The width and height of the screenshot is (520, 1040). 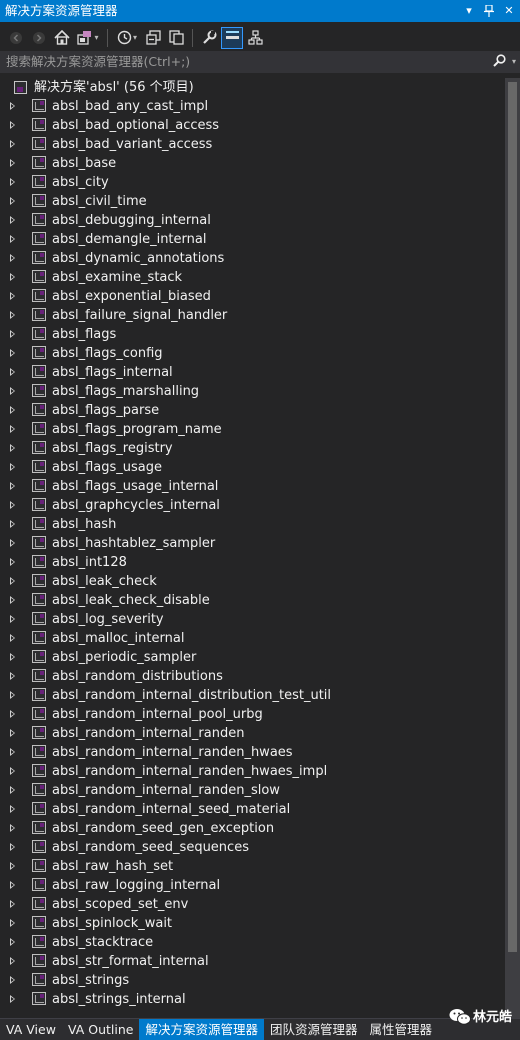 I want to click on project-node: absl_leak_check, so click(x=252, y=581).